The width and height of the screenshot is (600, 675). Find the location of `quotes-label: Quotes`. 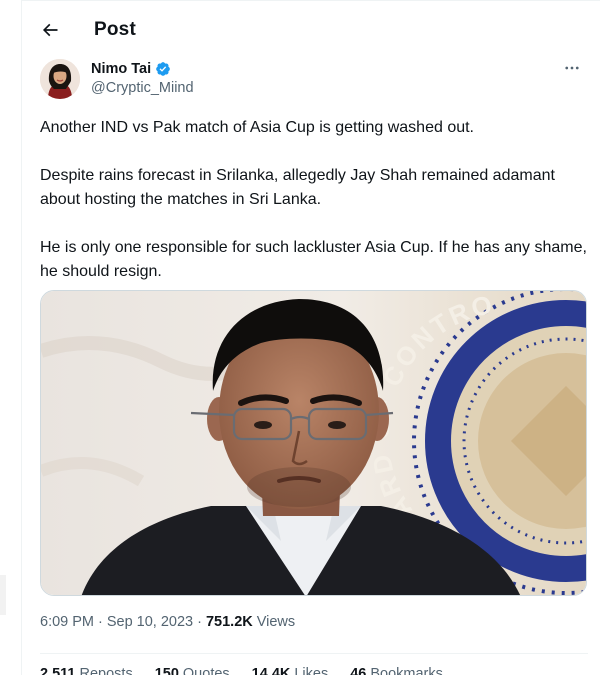

quotes-label: Quotes is located at coordinates (206, 670).